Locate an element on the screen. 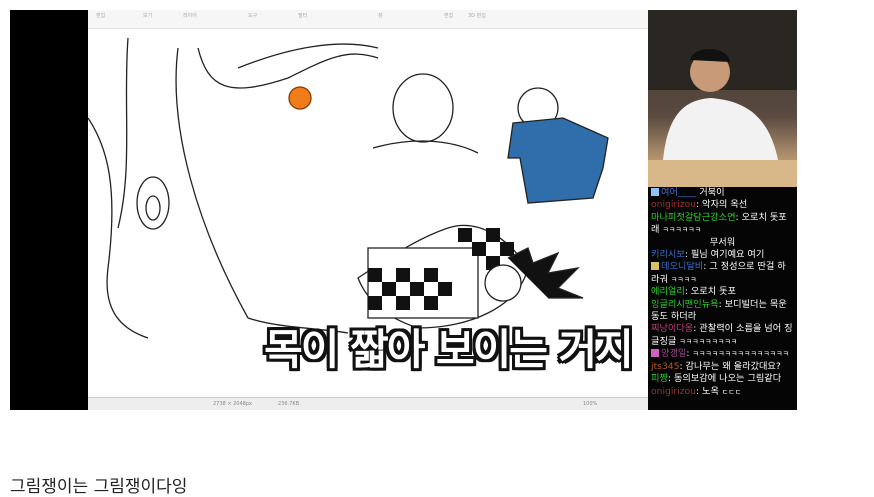 The image size is (874, 497). menu-item: 필터 is located at coordinates (302, 15).